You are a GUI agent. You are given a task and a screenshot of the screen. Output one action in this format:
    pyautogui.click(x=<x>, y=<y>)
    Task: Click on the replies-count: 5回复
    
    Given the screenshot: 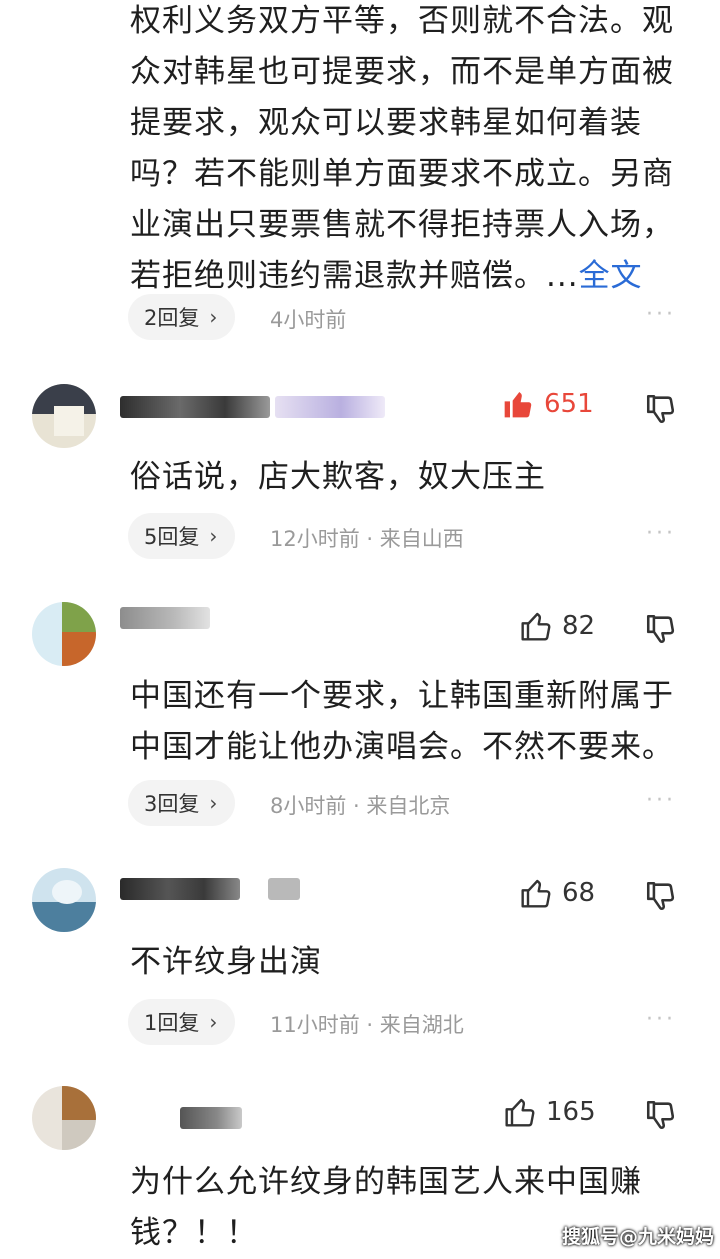 What is the action you would take?
    pyautogui.click(x=172, y=537)
    